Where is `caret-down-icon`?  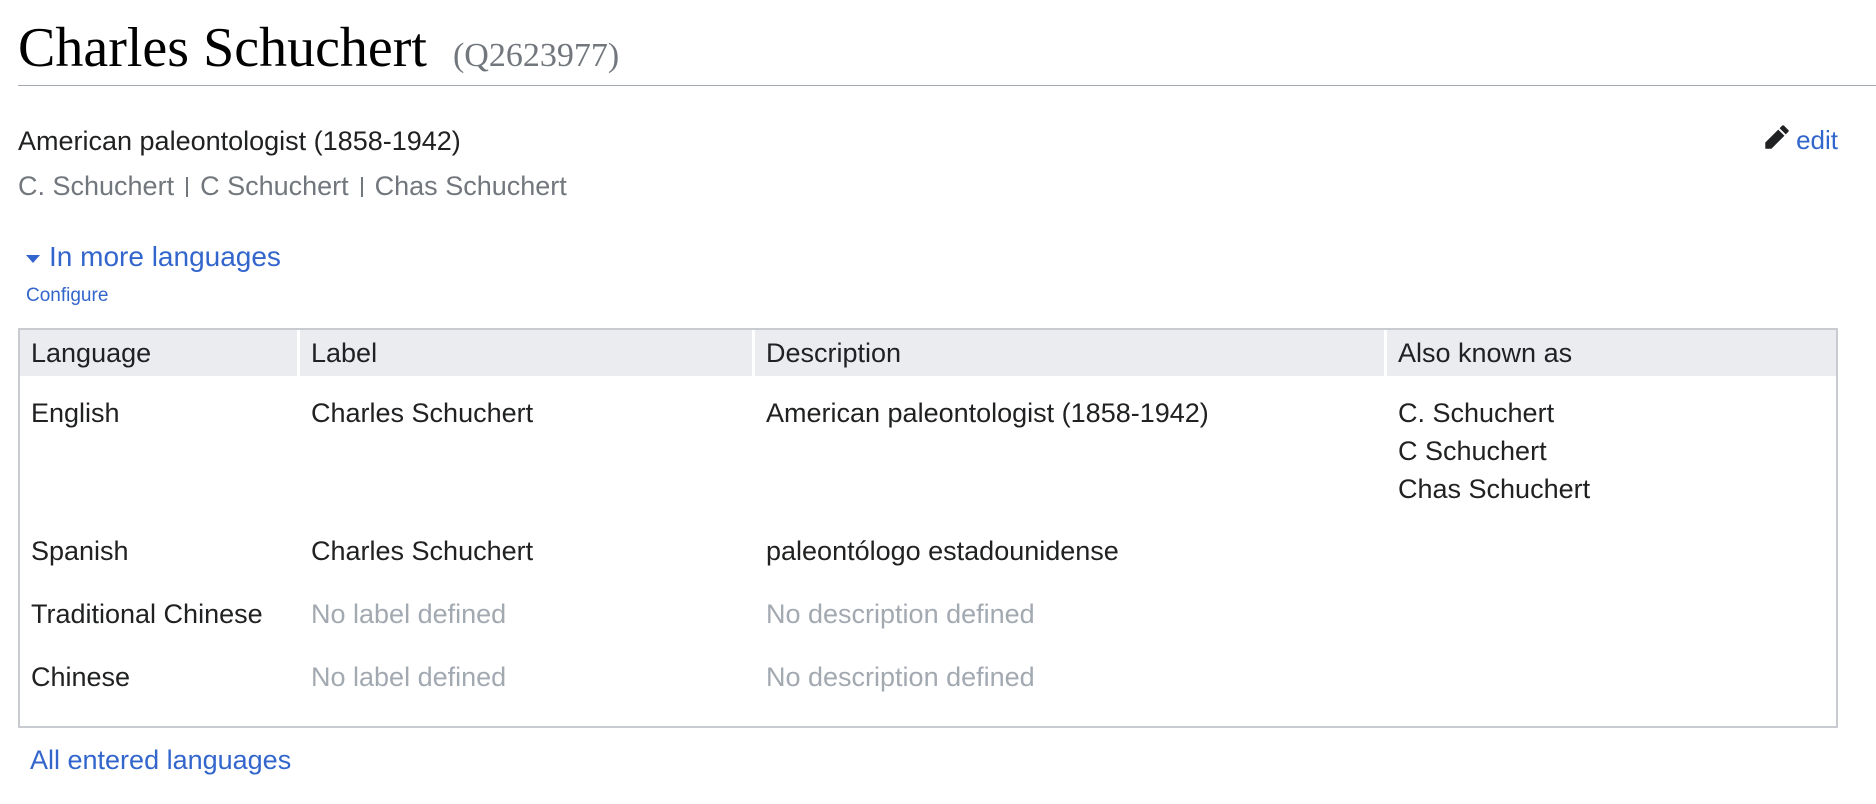
caret-down-icon is located at coordinates (33, 259).